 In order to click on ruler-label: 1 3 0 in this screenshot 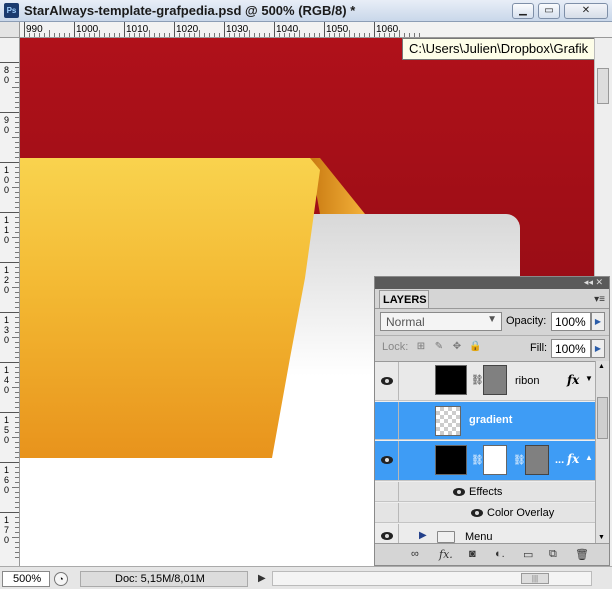, I will do `click(7, 330)`.